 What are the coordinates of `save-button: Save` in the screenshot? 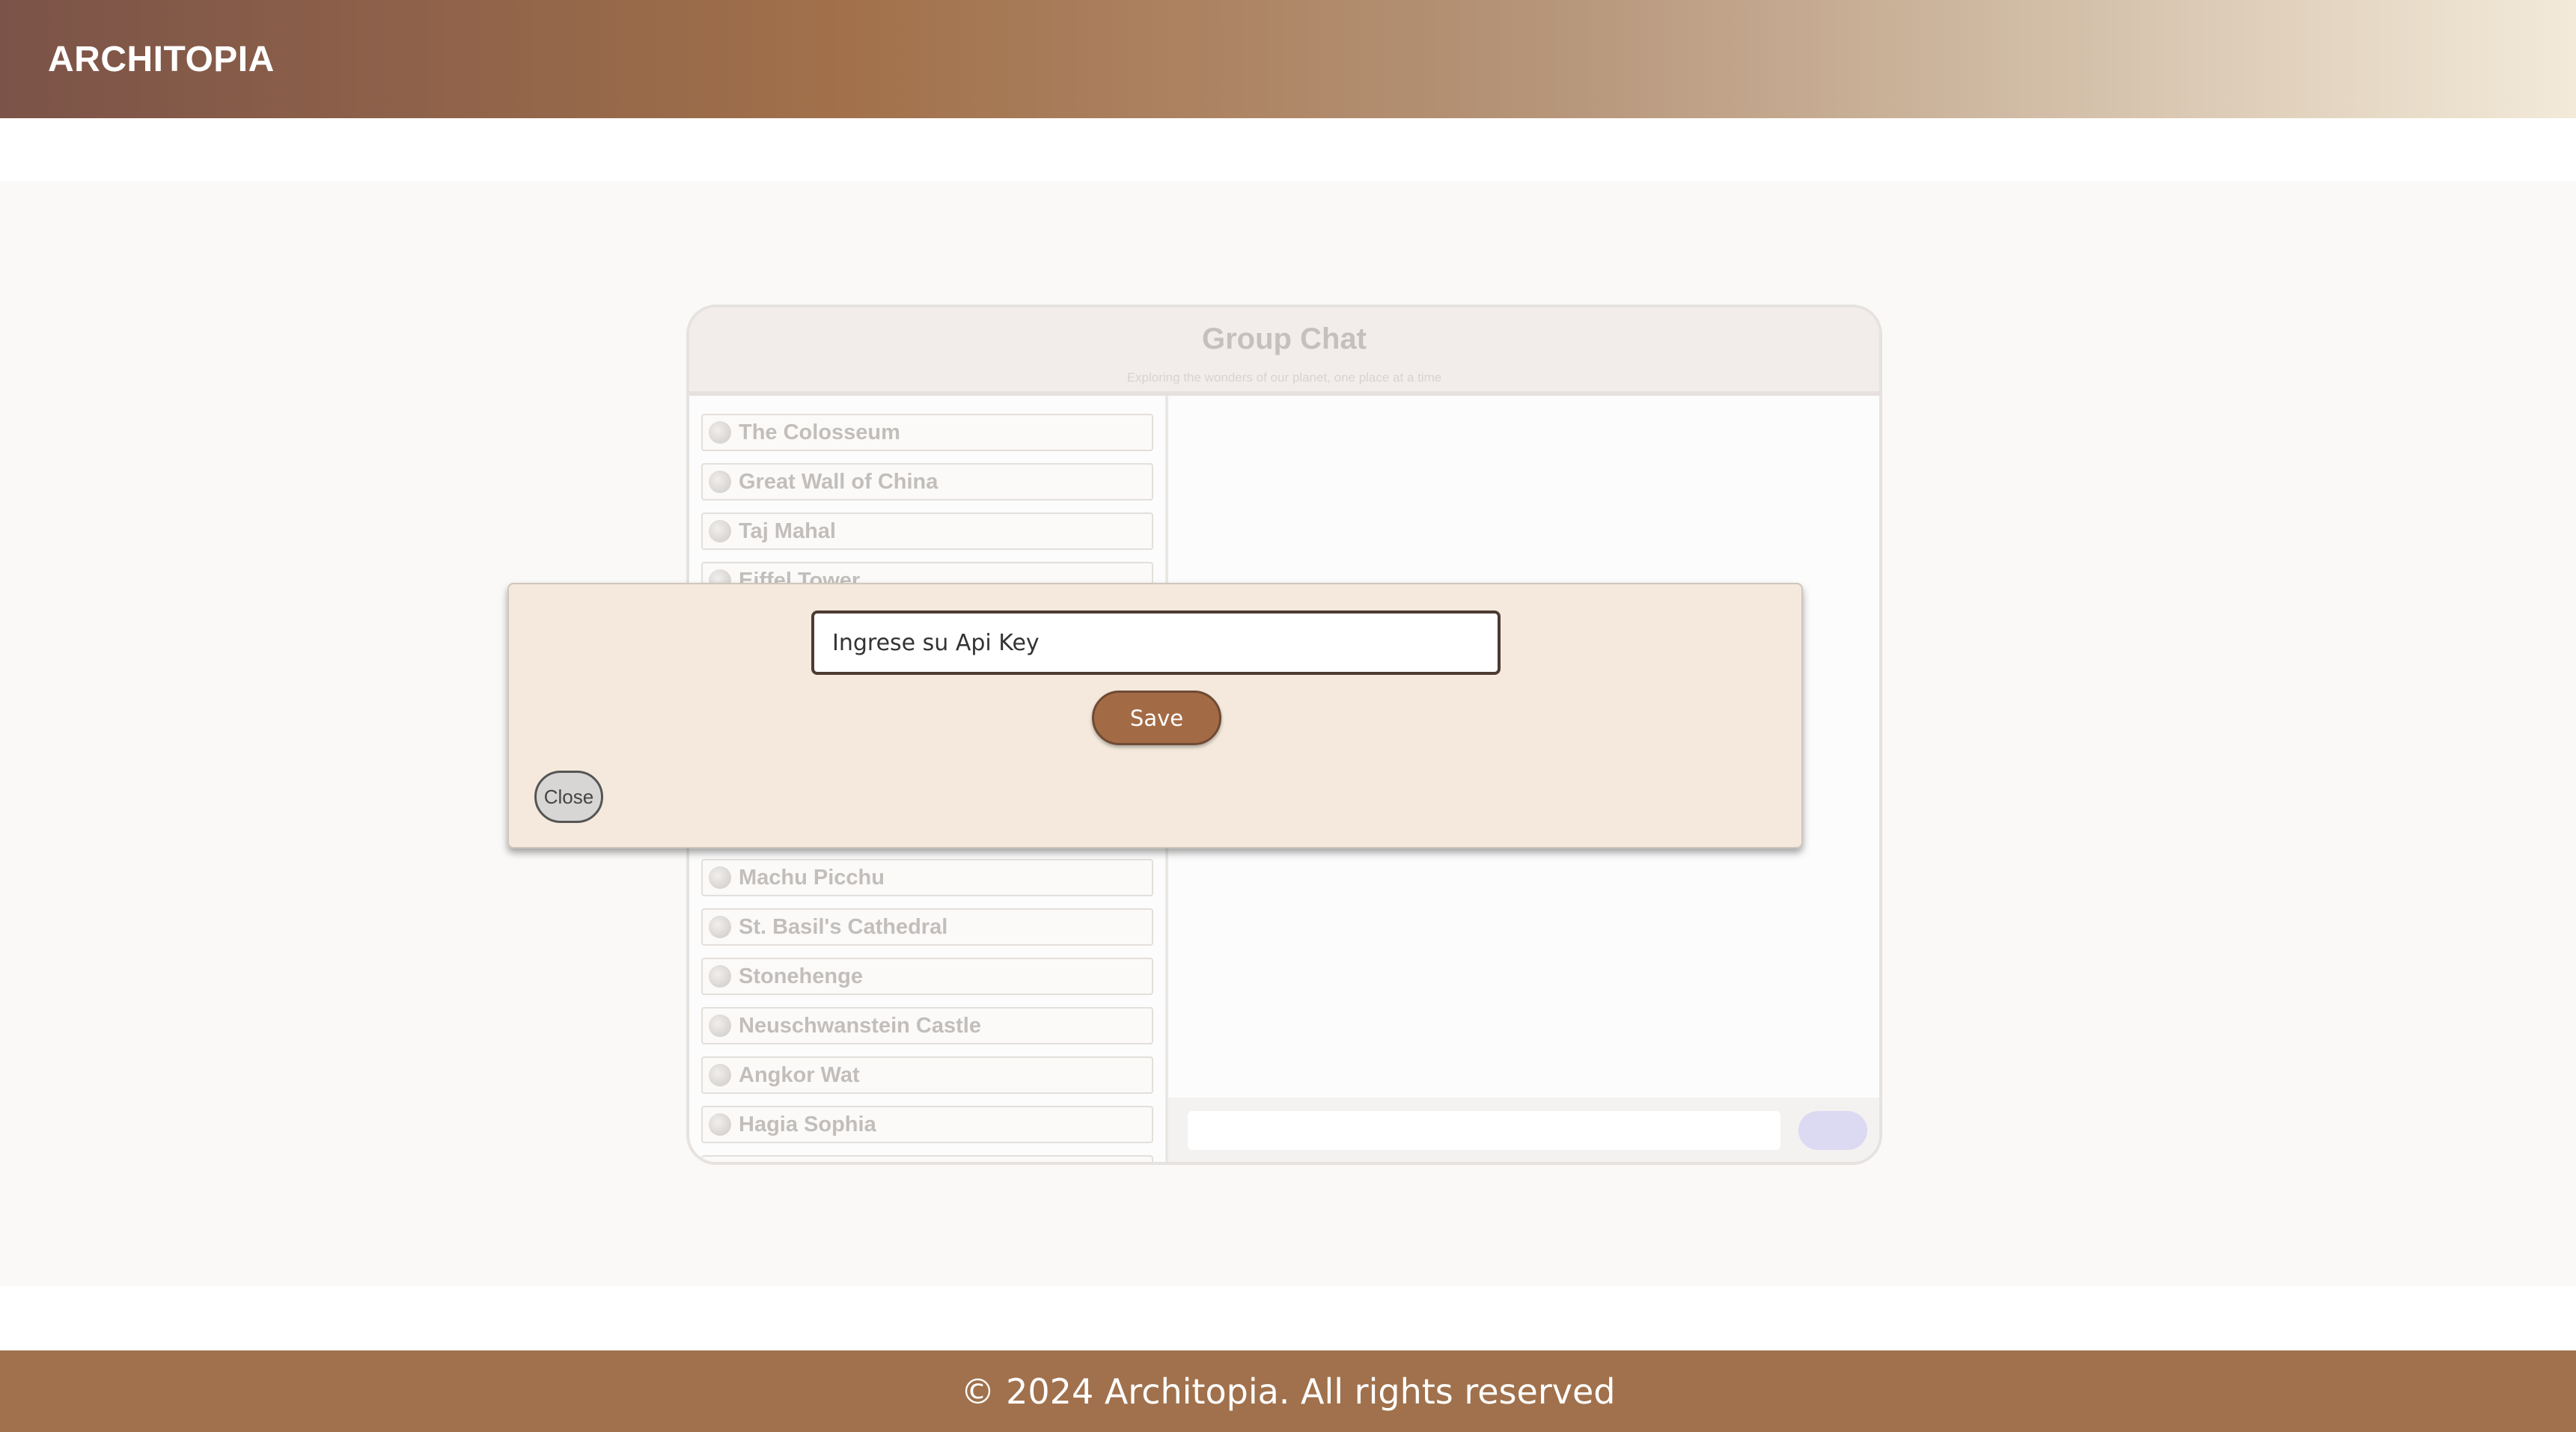 It's located at (1156, 718).